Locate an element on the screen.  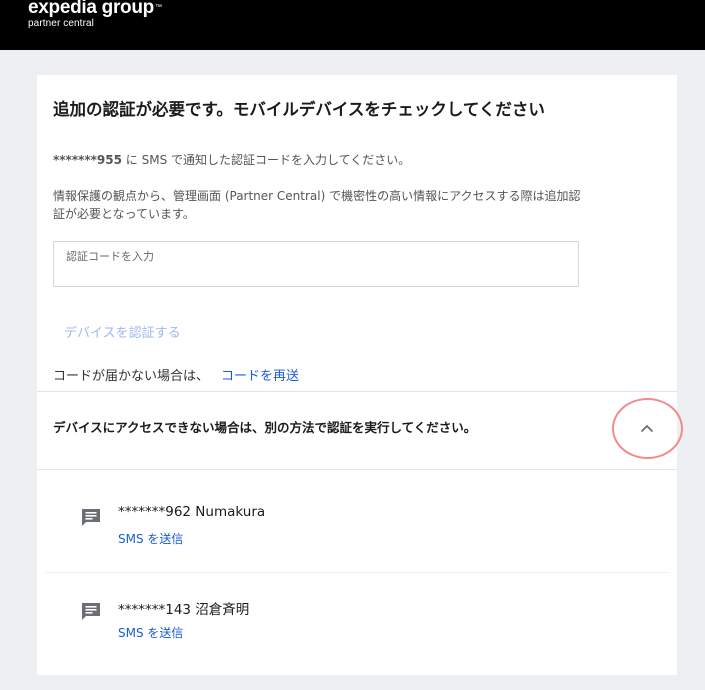
resend-code-link: コードを再送 is located at coordinates (260, 376).